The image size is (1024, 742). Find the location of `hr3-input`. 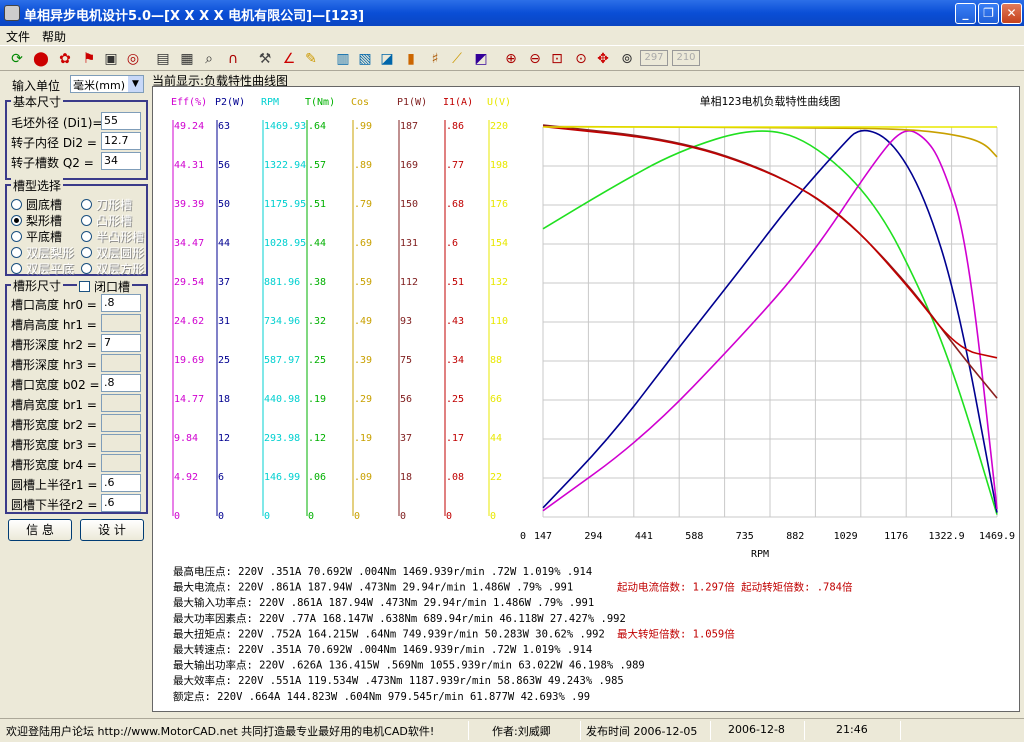

hr3-input is located at coordinates (121, 363).